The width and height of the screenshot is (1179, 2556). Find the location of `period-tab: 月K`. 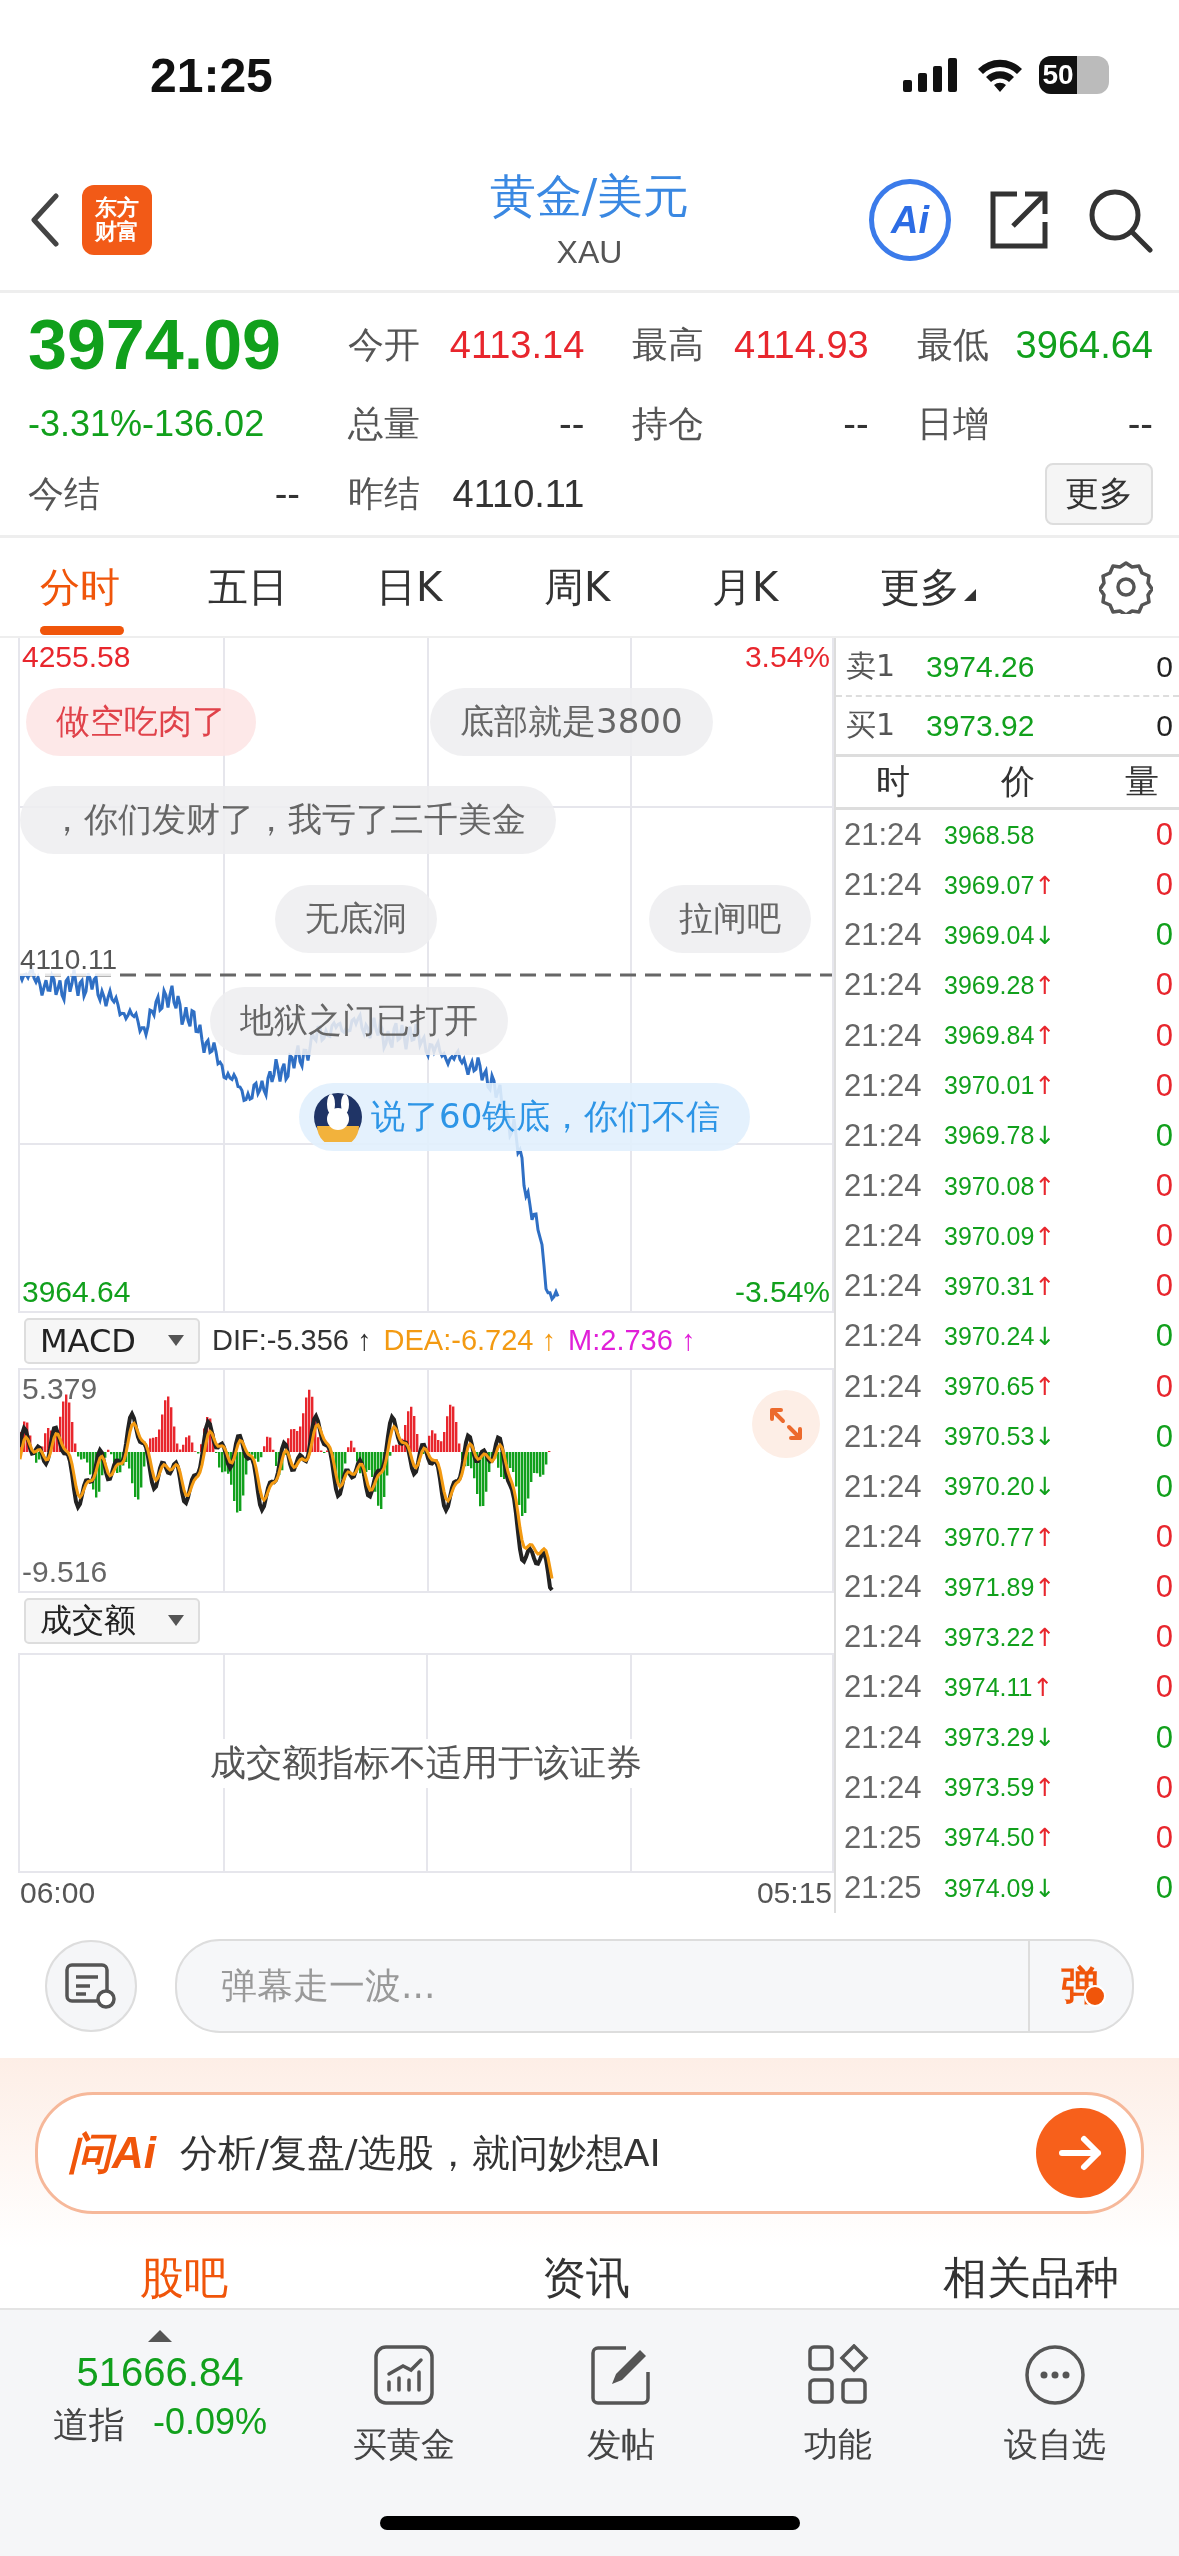

period-tab: 月K is located at coordinates (796, 587).